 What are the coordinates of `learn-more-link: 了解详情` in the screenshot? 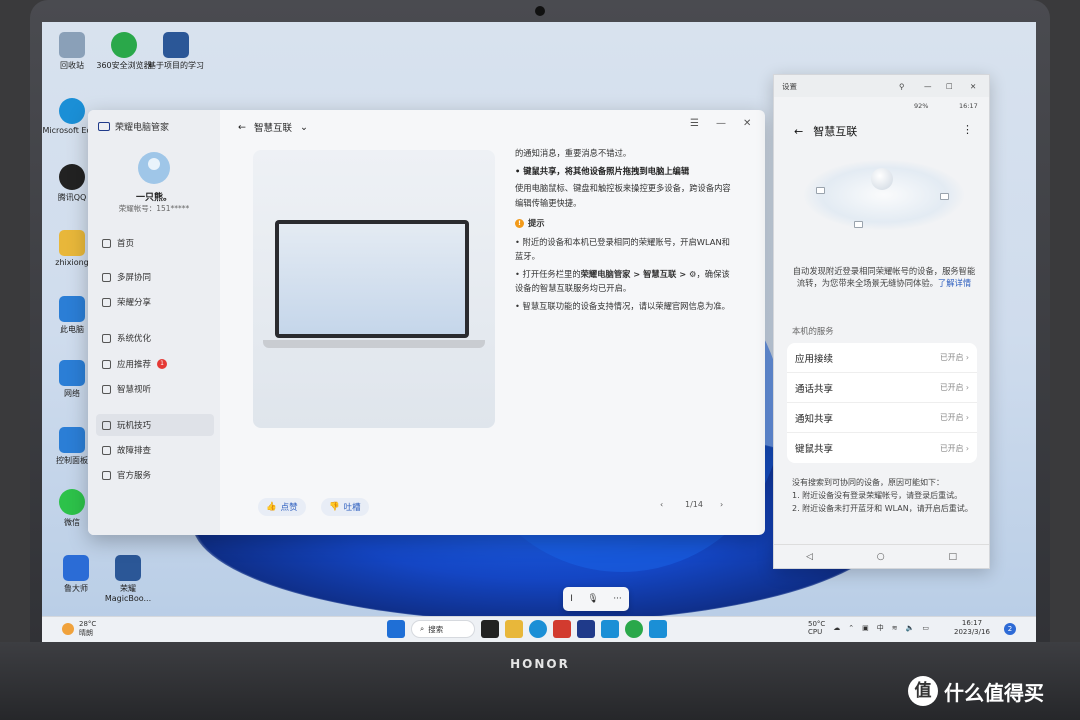 It's located at (954, 283).